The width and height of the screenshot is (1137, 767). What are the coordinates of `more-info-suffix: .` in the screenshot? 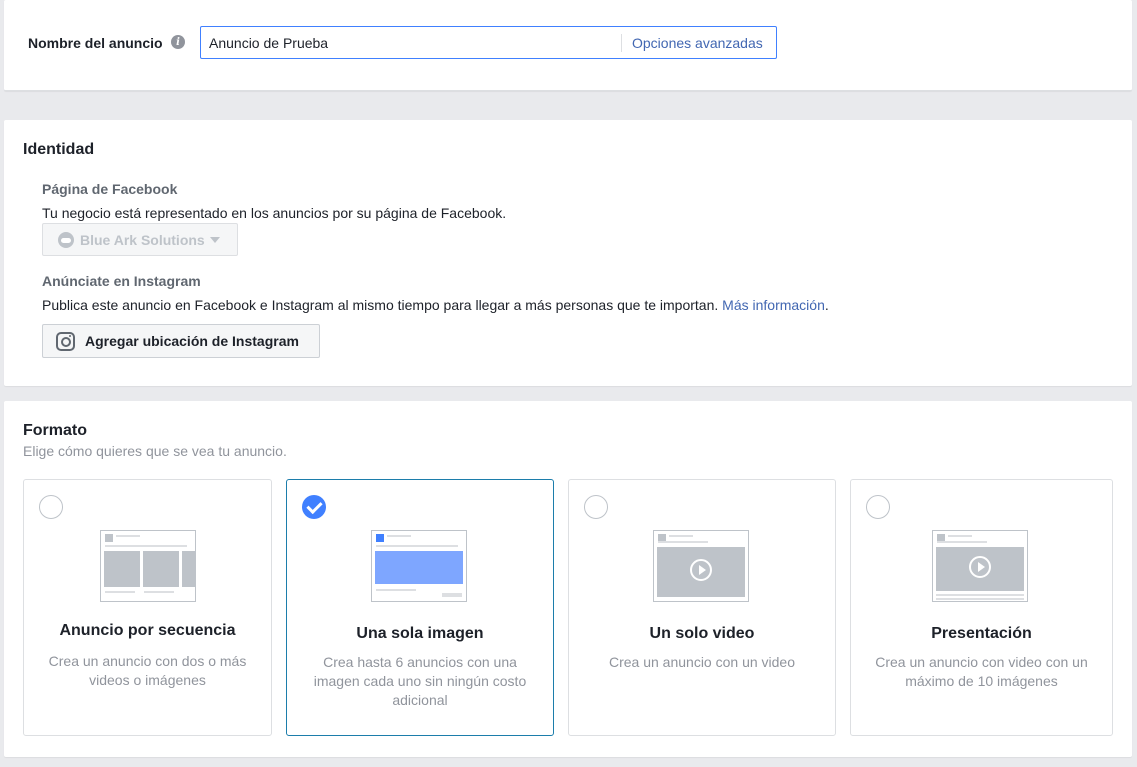 It's located at (826, 305).